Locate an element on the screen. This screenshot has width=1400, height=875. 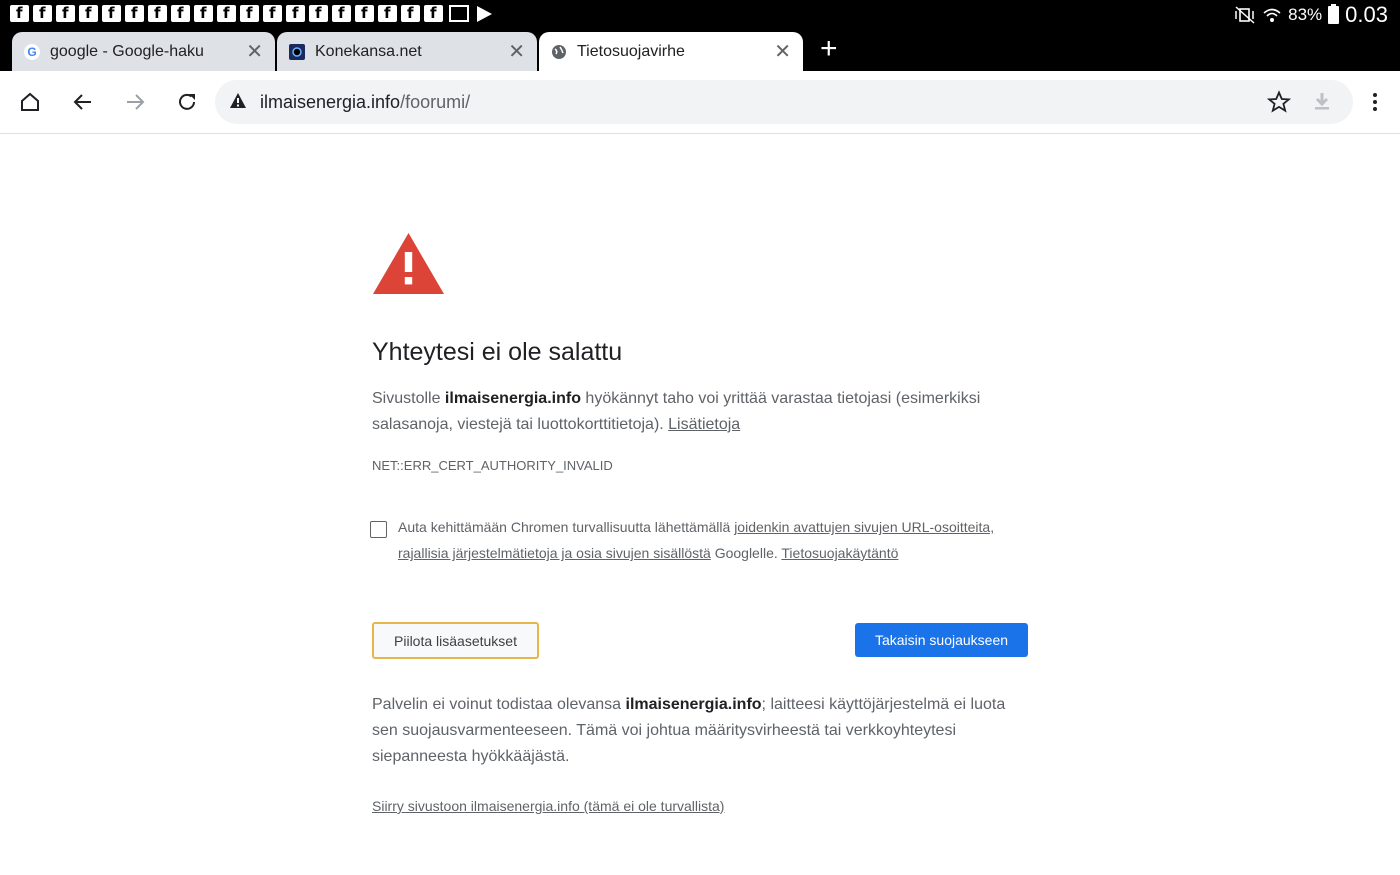
tab-title: Konekansa.net is located at coordinates (368, 51).